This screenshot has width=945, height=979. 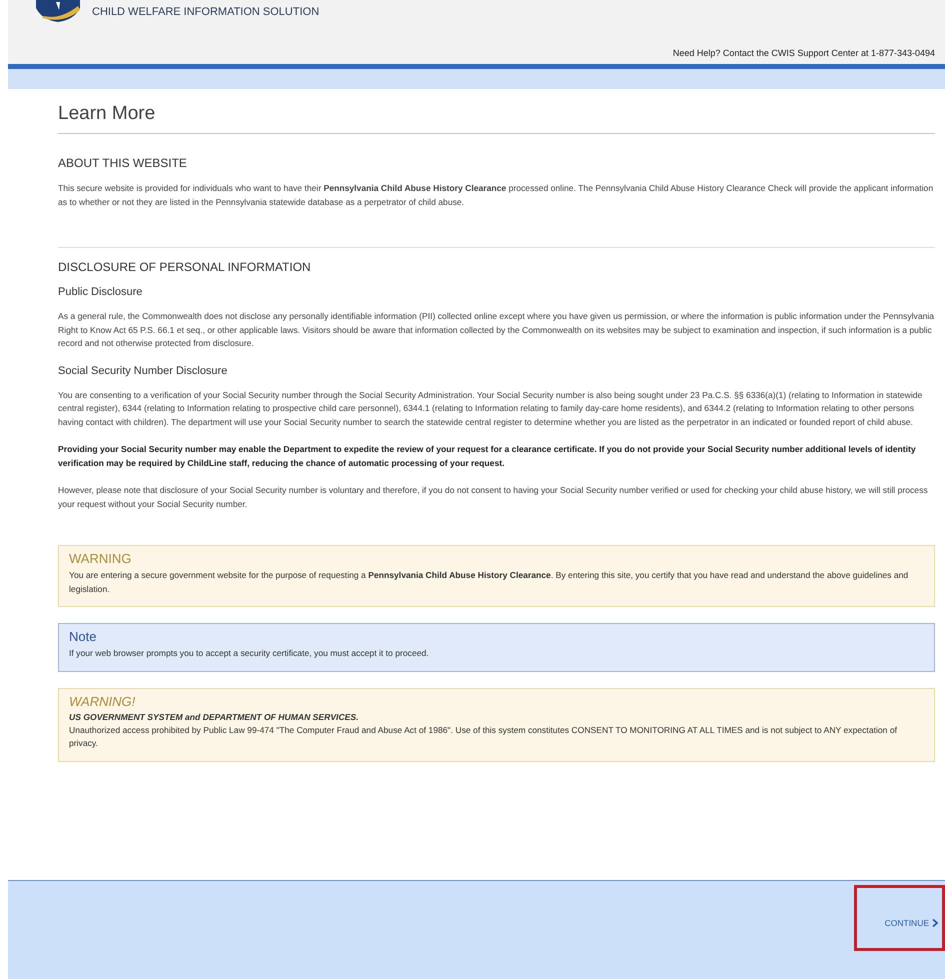 What do you see at coordinates (489, 582) in the screenshot?
I see `alert-text: You are entering a secure government website for the purpose of requesting a Pennsylvania Child Abuse History Clearance. By entering this site, you certify that you have read and understand the above guidelines and legislation.` at bounding box center [489, 582].